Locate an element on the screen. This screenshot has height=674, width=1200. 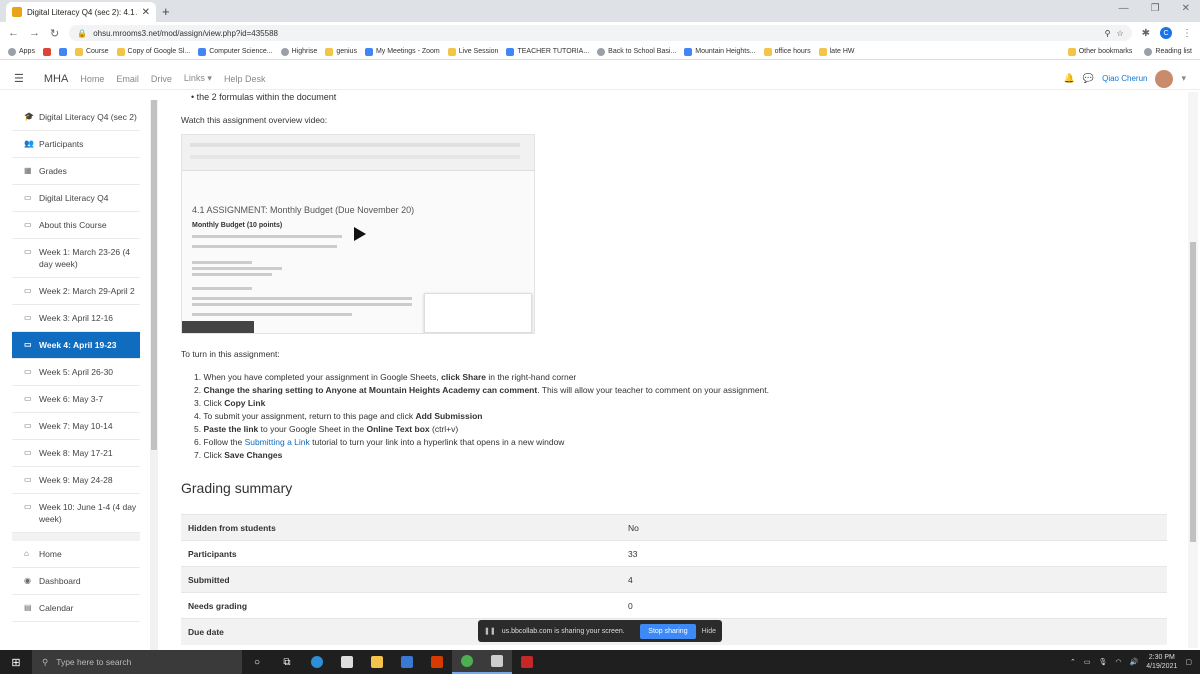
chrome-icon is located at coordinates (467, 662).